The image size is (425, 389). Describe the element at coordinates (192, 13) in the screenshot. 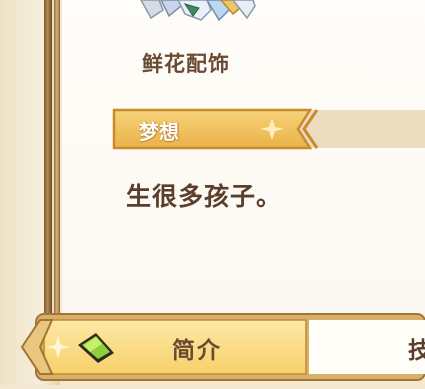

I see `flower-accessory-icon` at that location.